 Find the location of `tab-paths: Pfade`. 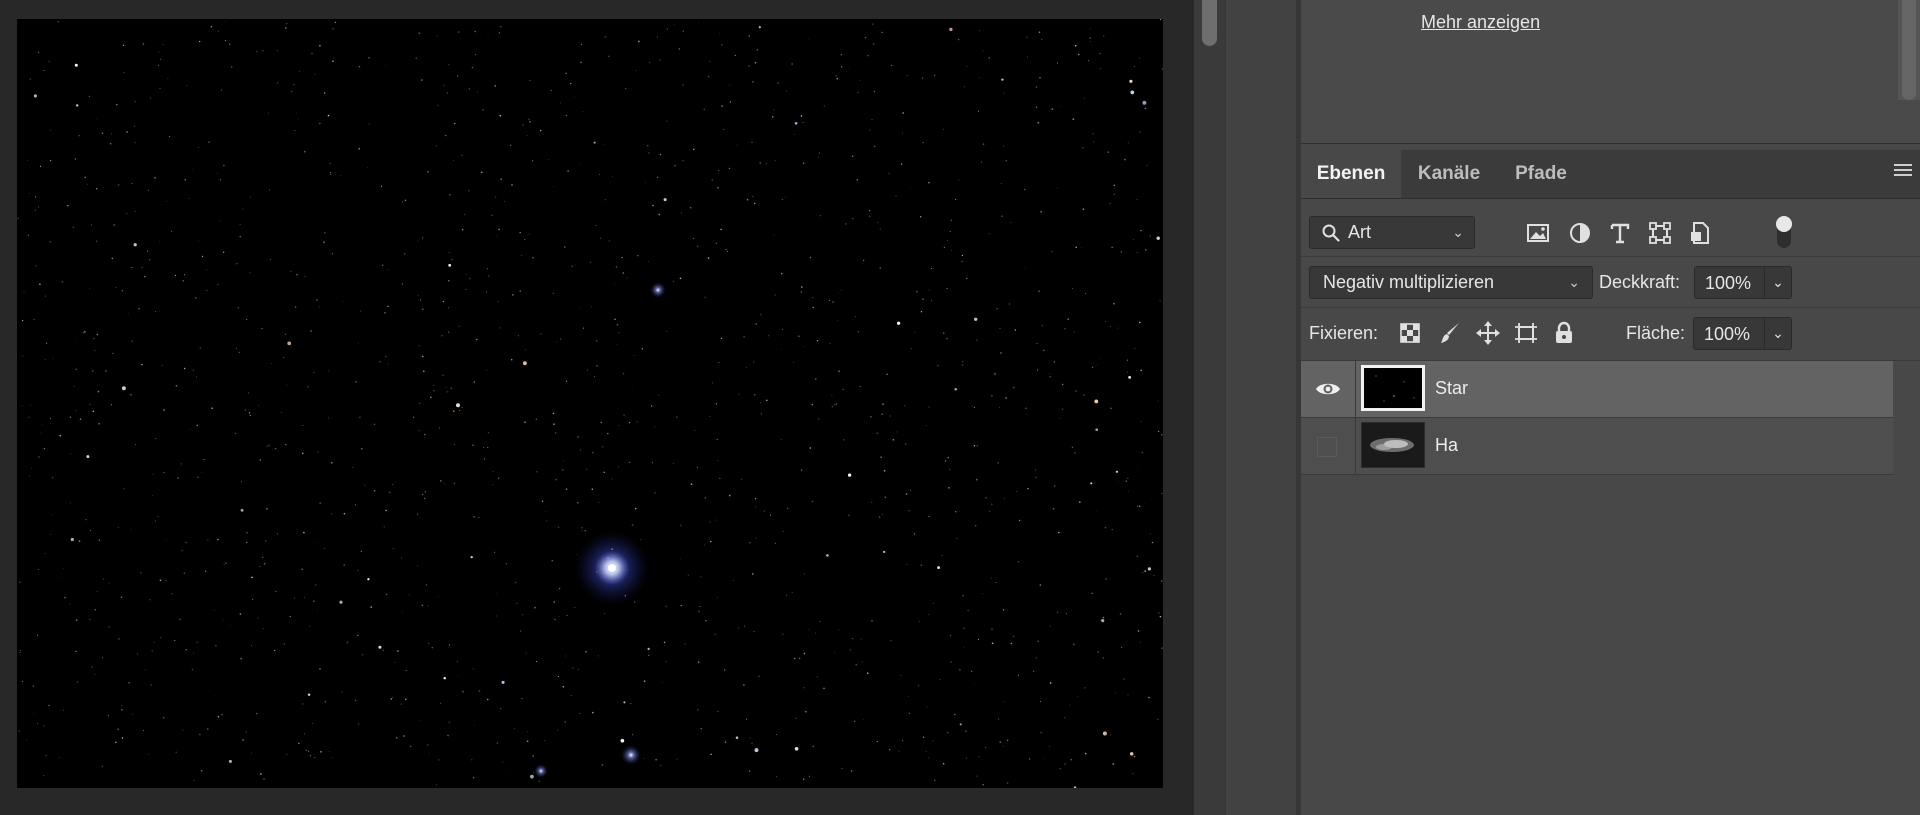

tab-paths: Pfade is located at coordinates (1541, 174).